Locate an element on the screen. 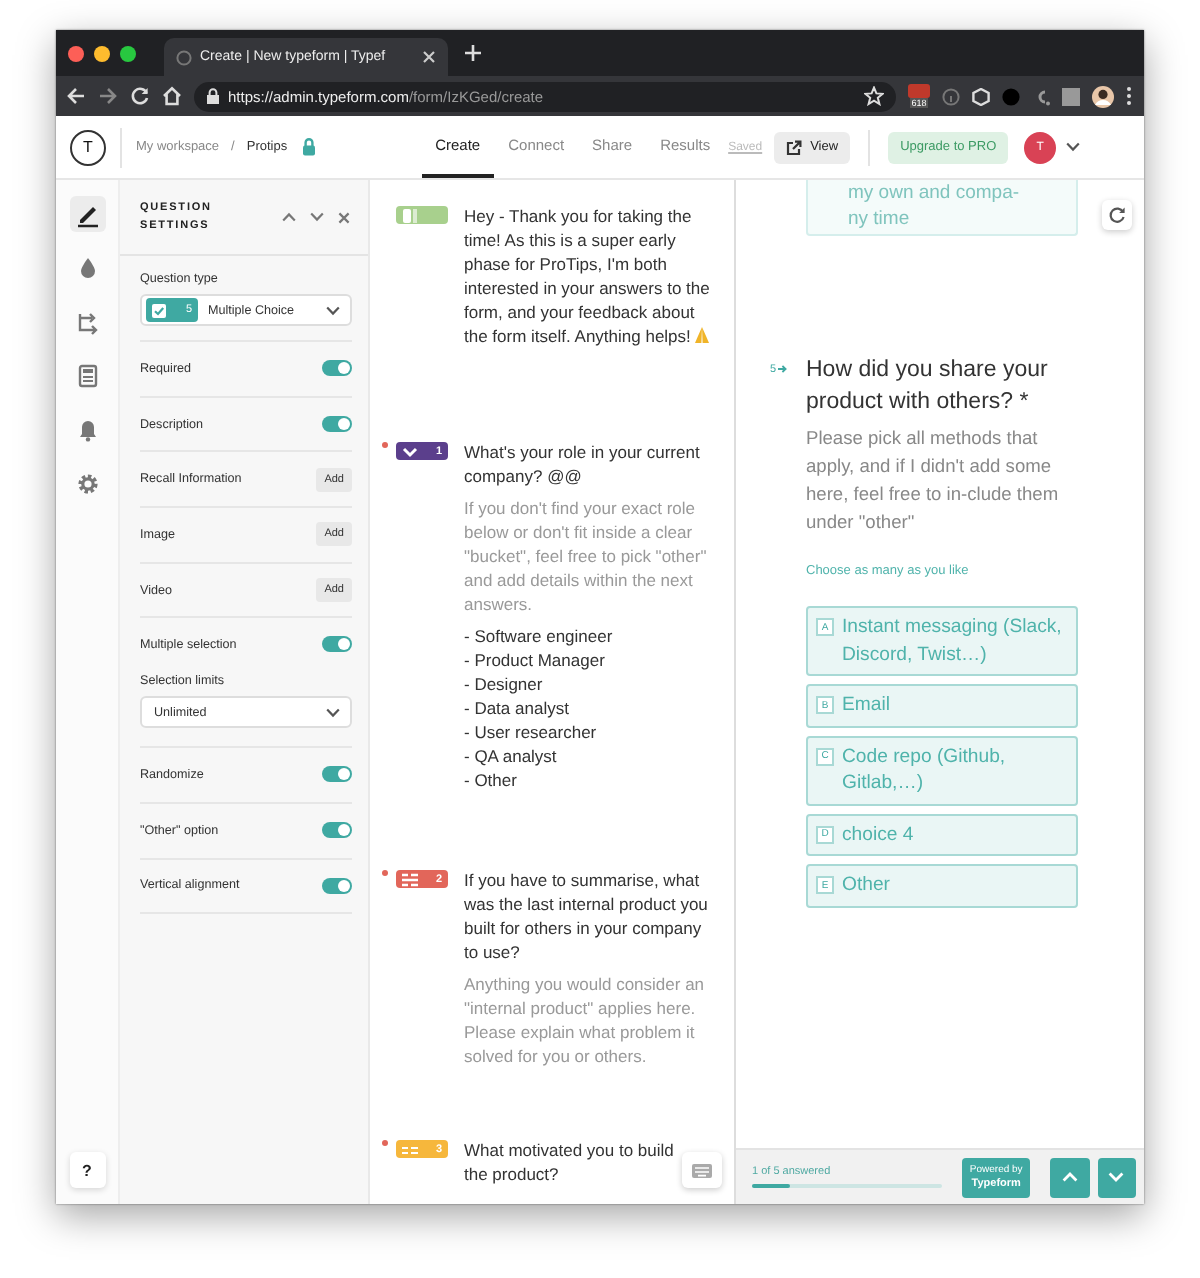 The width and height of the screenshot is (1200, 1278). square-icon is located at coordinates (1071, 96).